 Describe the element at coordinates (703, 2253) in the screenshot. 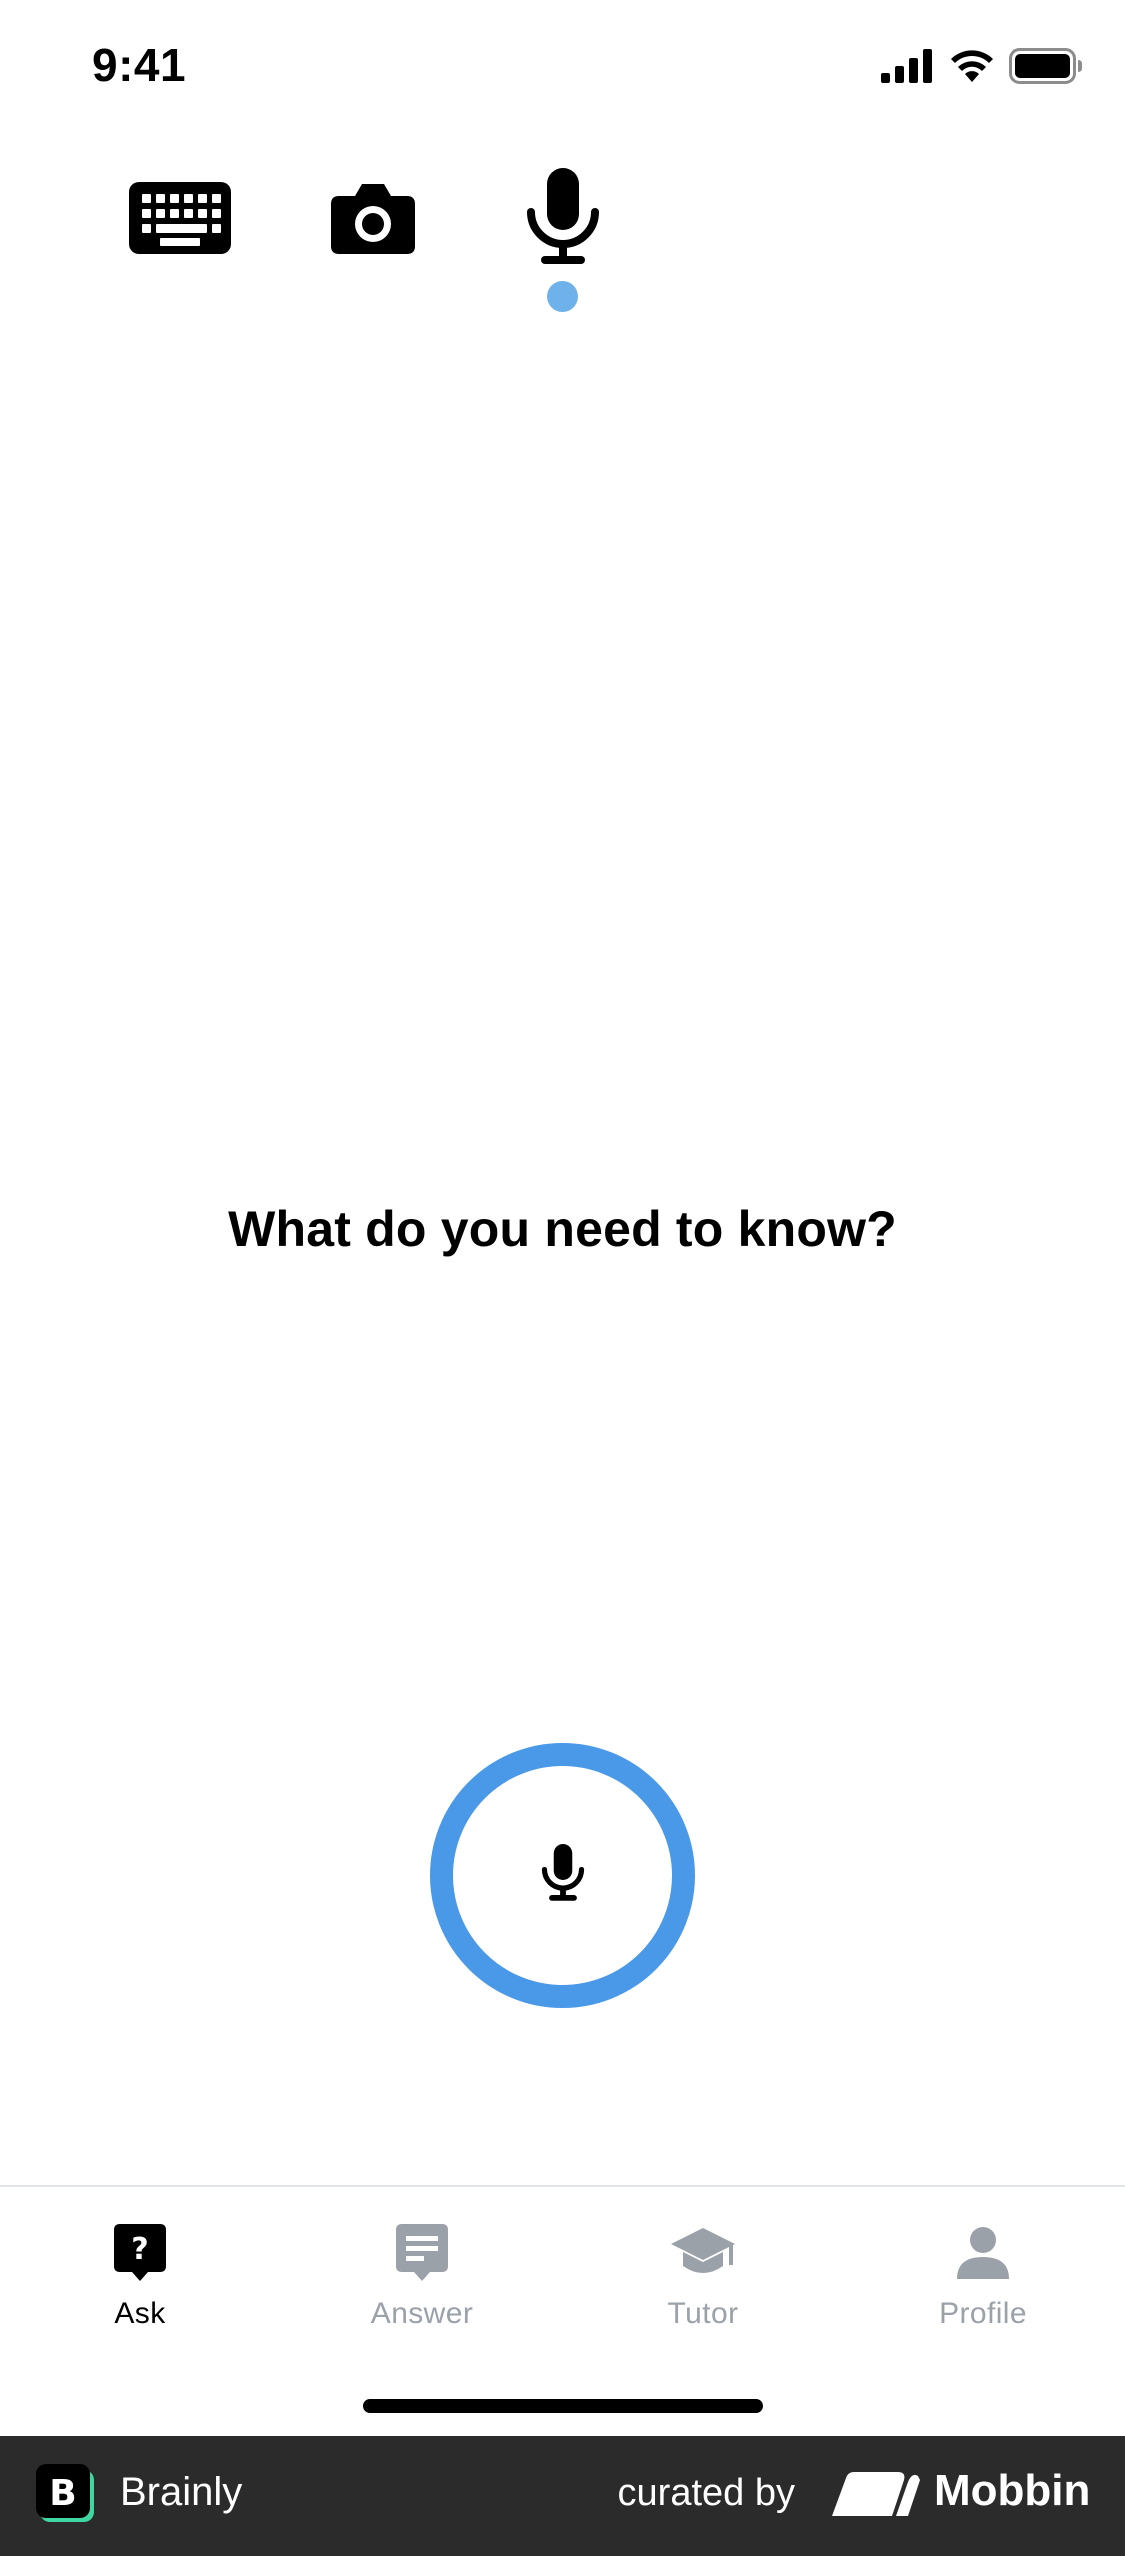

I see `graduation-cap-icon` at that location.